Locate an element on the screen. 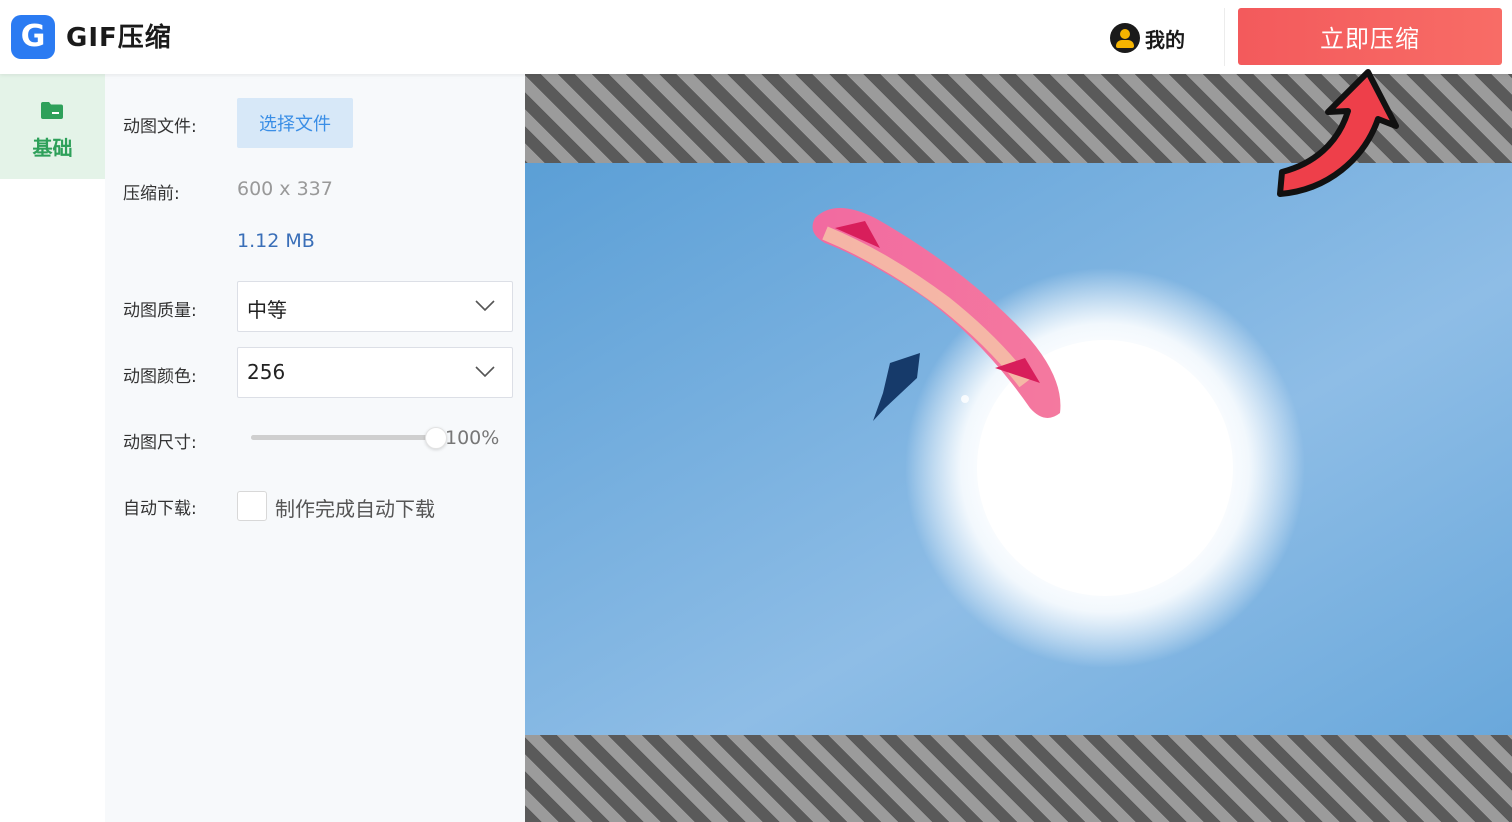 The image size is (1512, 822). dimension-slider is located at coordinates (349, 438).